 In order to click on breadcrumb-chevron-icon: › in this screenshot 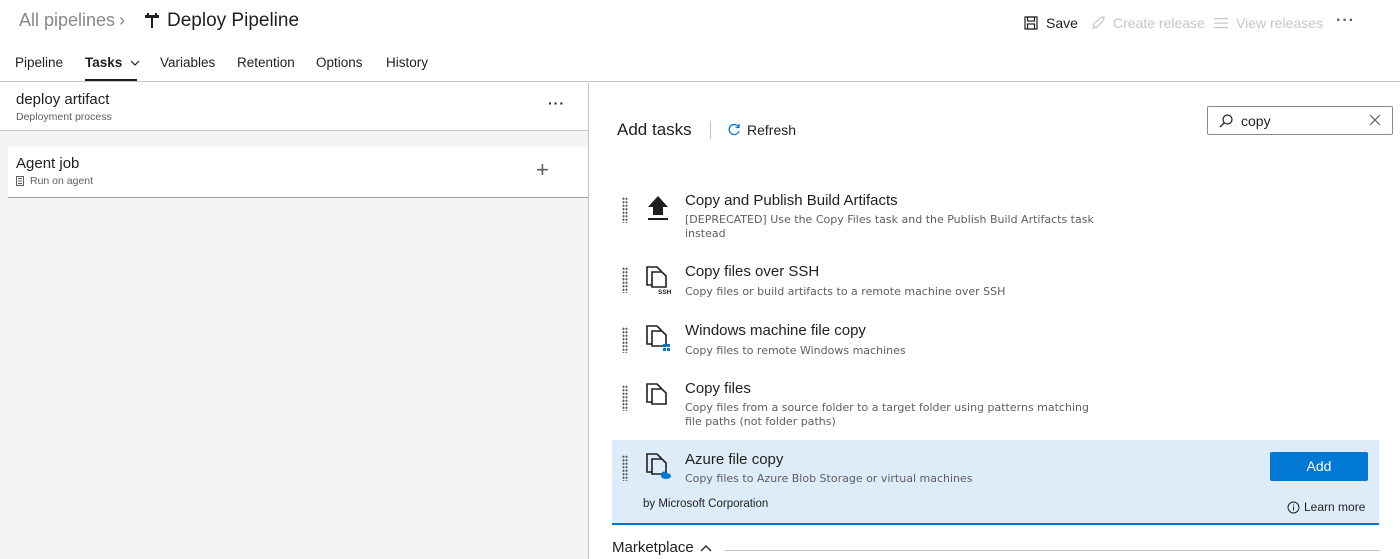, I will do `click(122, 20)`.